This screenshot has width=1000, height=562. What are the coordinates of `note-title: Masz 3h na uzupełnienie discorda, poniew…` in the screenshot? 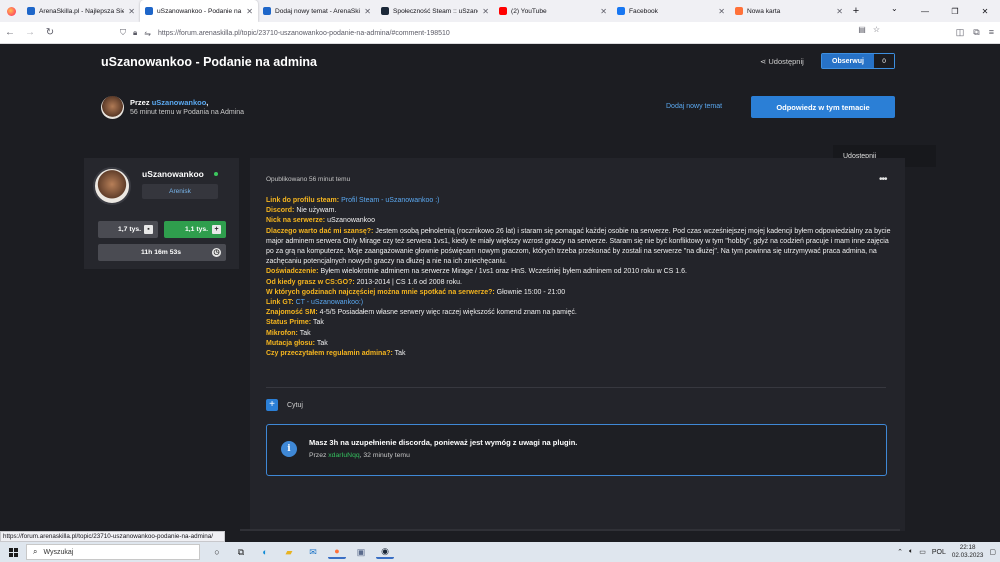 It's located at (443, 442).